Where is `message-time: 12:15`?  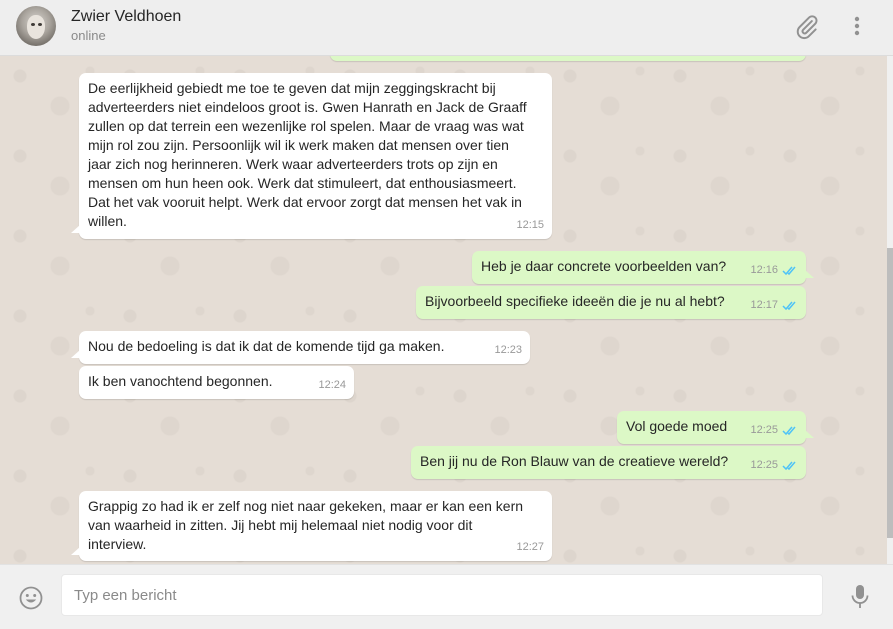 message-time: 12:15 is located at coordinates (530, 225).